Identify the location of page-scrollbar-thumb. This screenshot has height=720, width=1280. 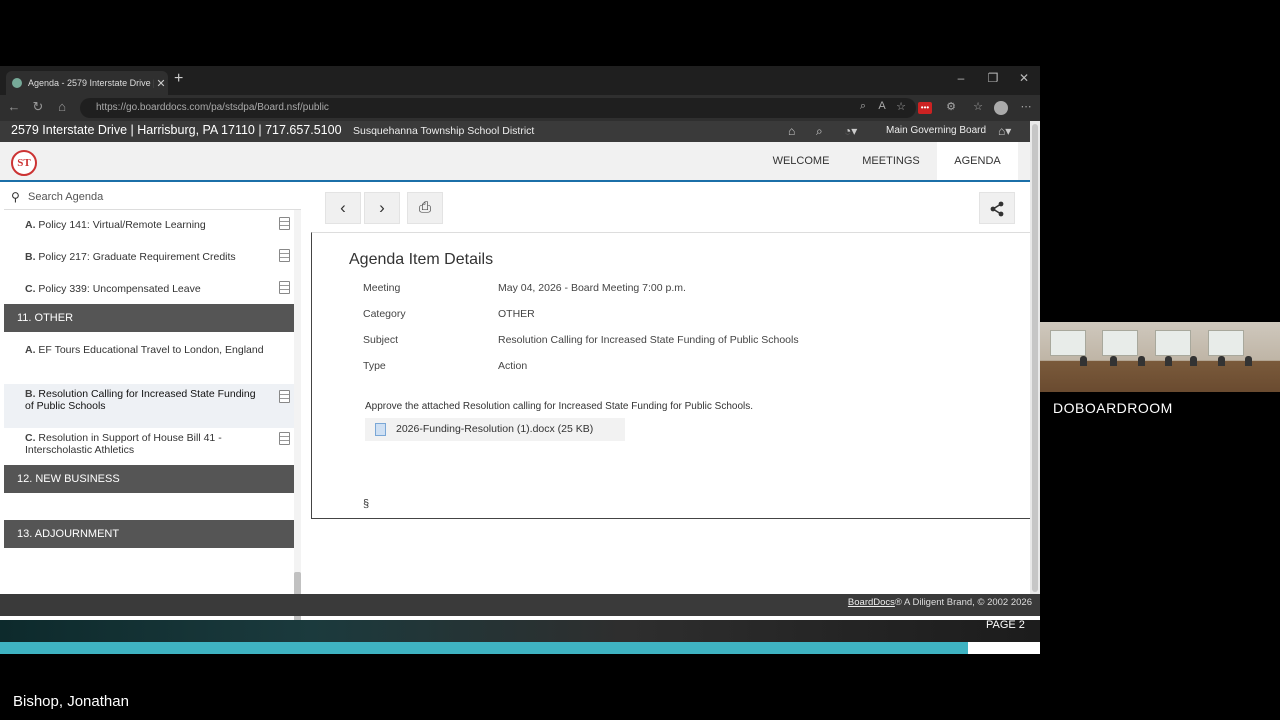
(1035, 358).